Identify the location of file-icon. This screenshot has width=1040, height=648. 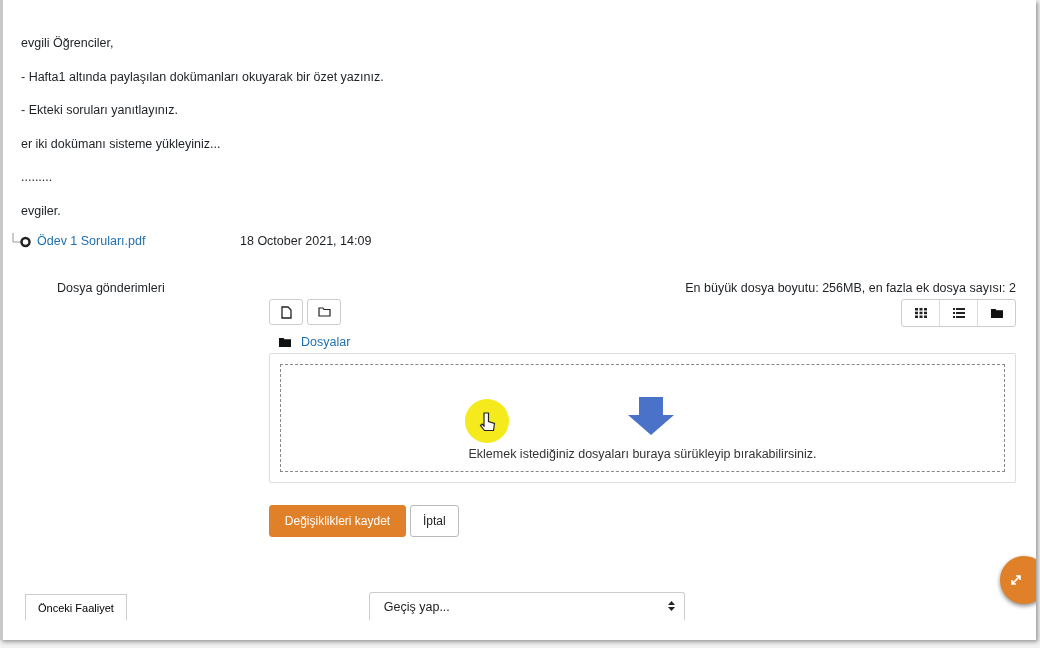
(286, 312).